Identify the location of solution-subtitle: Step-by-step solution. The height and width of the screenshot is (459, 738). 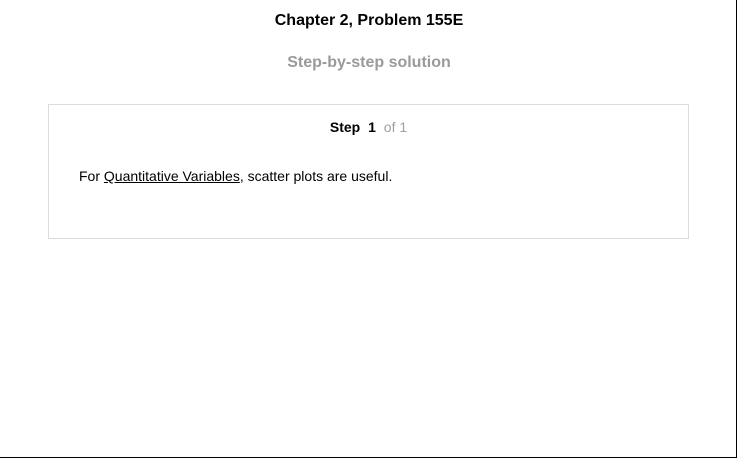
(369, 62).